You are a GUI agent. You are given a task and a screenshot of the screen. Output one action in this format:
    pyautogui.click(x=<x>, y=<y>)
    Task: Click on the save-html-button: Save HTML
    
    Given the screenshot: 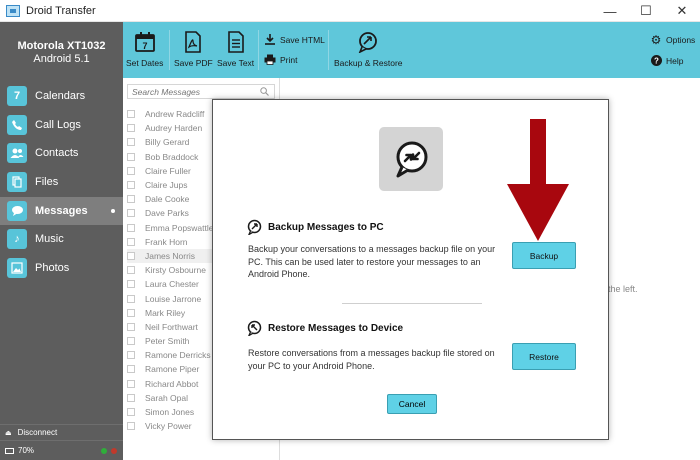 What is the action you would take?
    pyautogui.click(x=294, y=39)
    